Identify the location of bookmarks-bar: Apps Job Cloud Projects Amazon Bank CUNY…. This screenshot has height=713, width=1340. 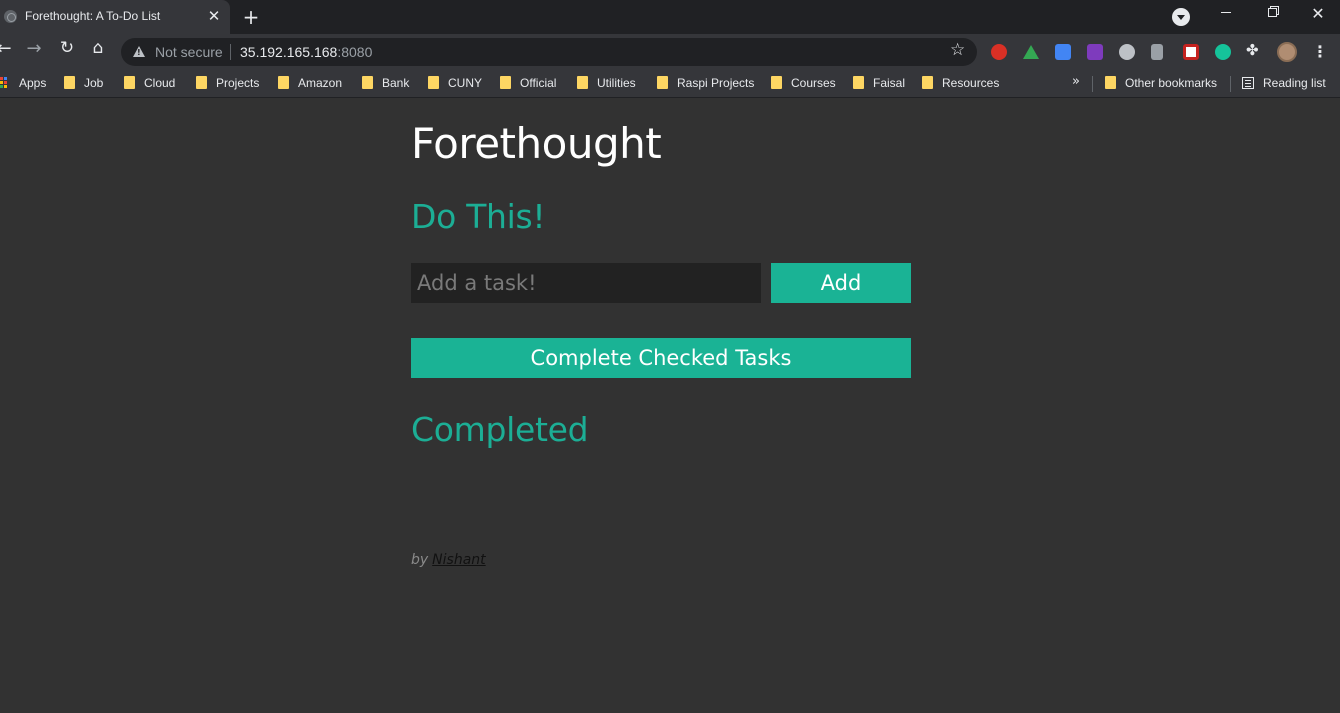
(670, 84).